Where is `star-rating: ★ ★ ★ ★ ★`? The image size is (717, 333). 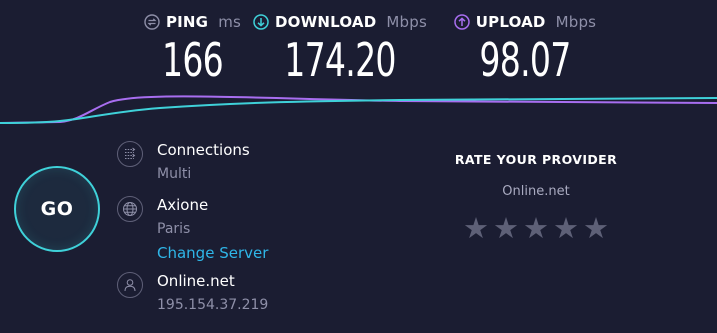 star-rating: ★ ★ ★ ★ ★ is located at coordinates (536, 228).